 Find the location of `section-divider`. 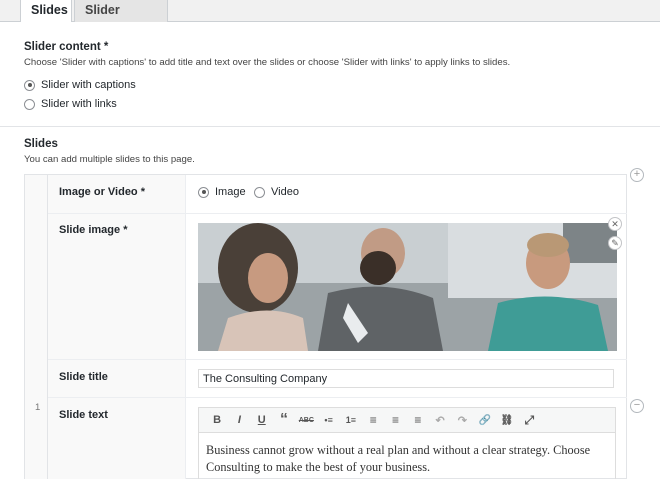

section-divider is located at coordinates (330, 126).